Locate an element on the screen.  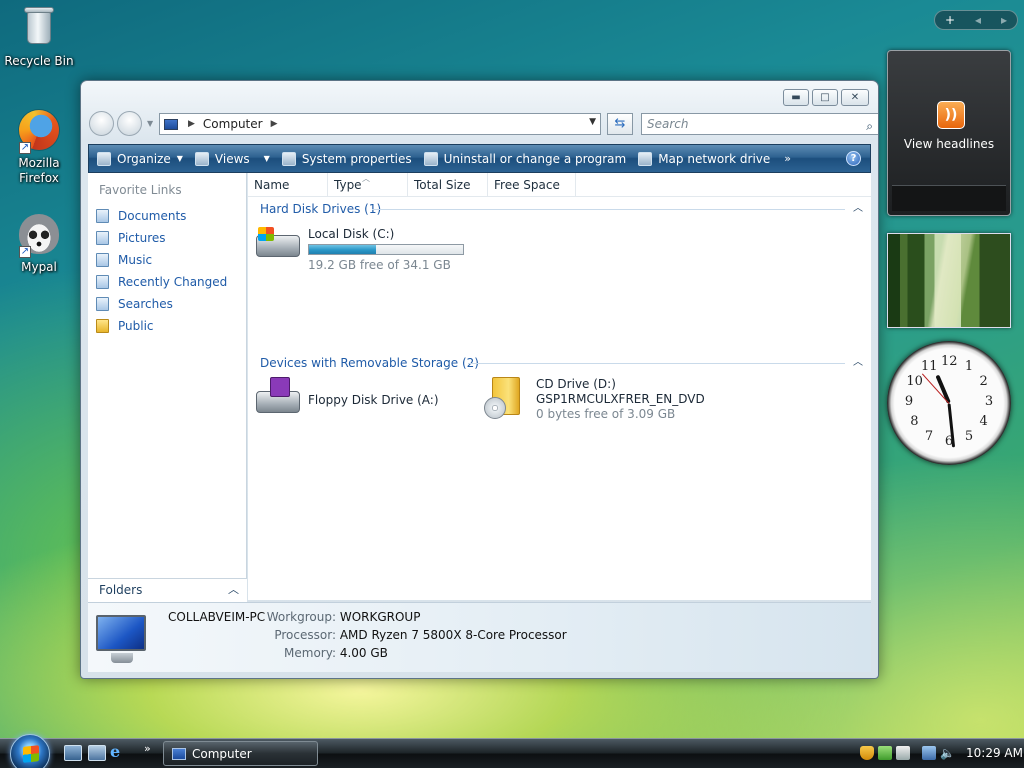
column-free-space: Free Space is located at coordinates (532, 185).